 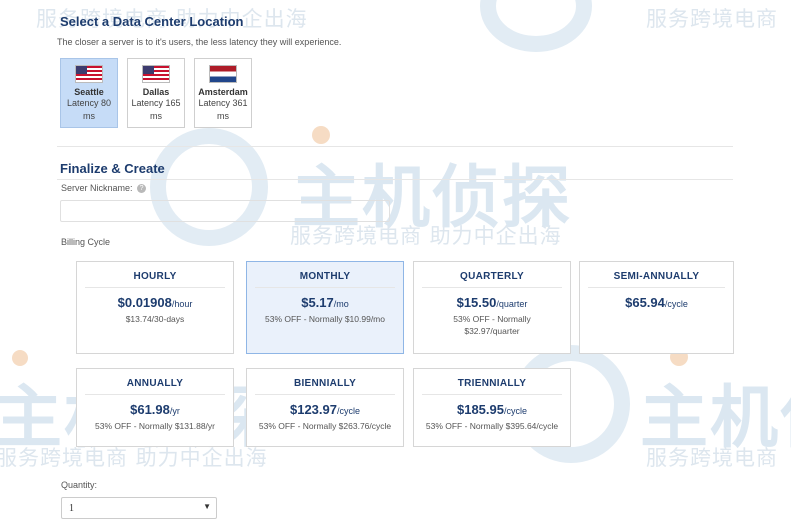 I want to click on location-option-amsterdam: Amsterdam Latency 361 ms, so click(x=223, y=93).